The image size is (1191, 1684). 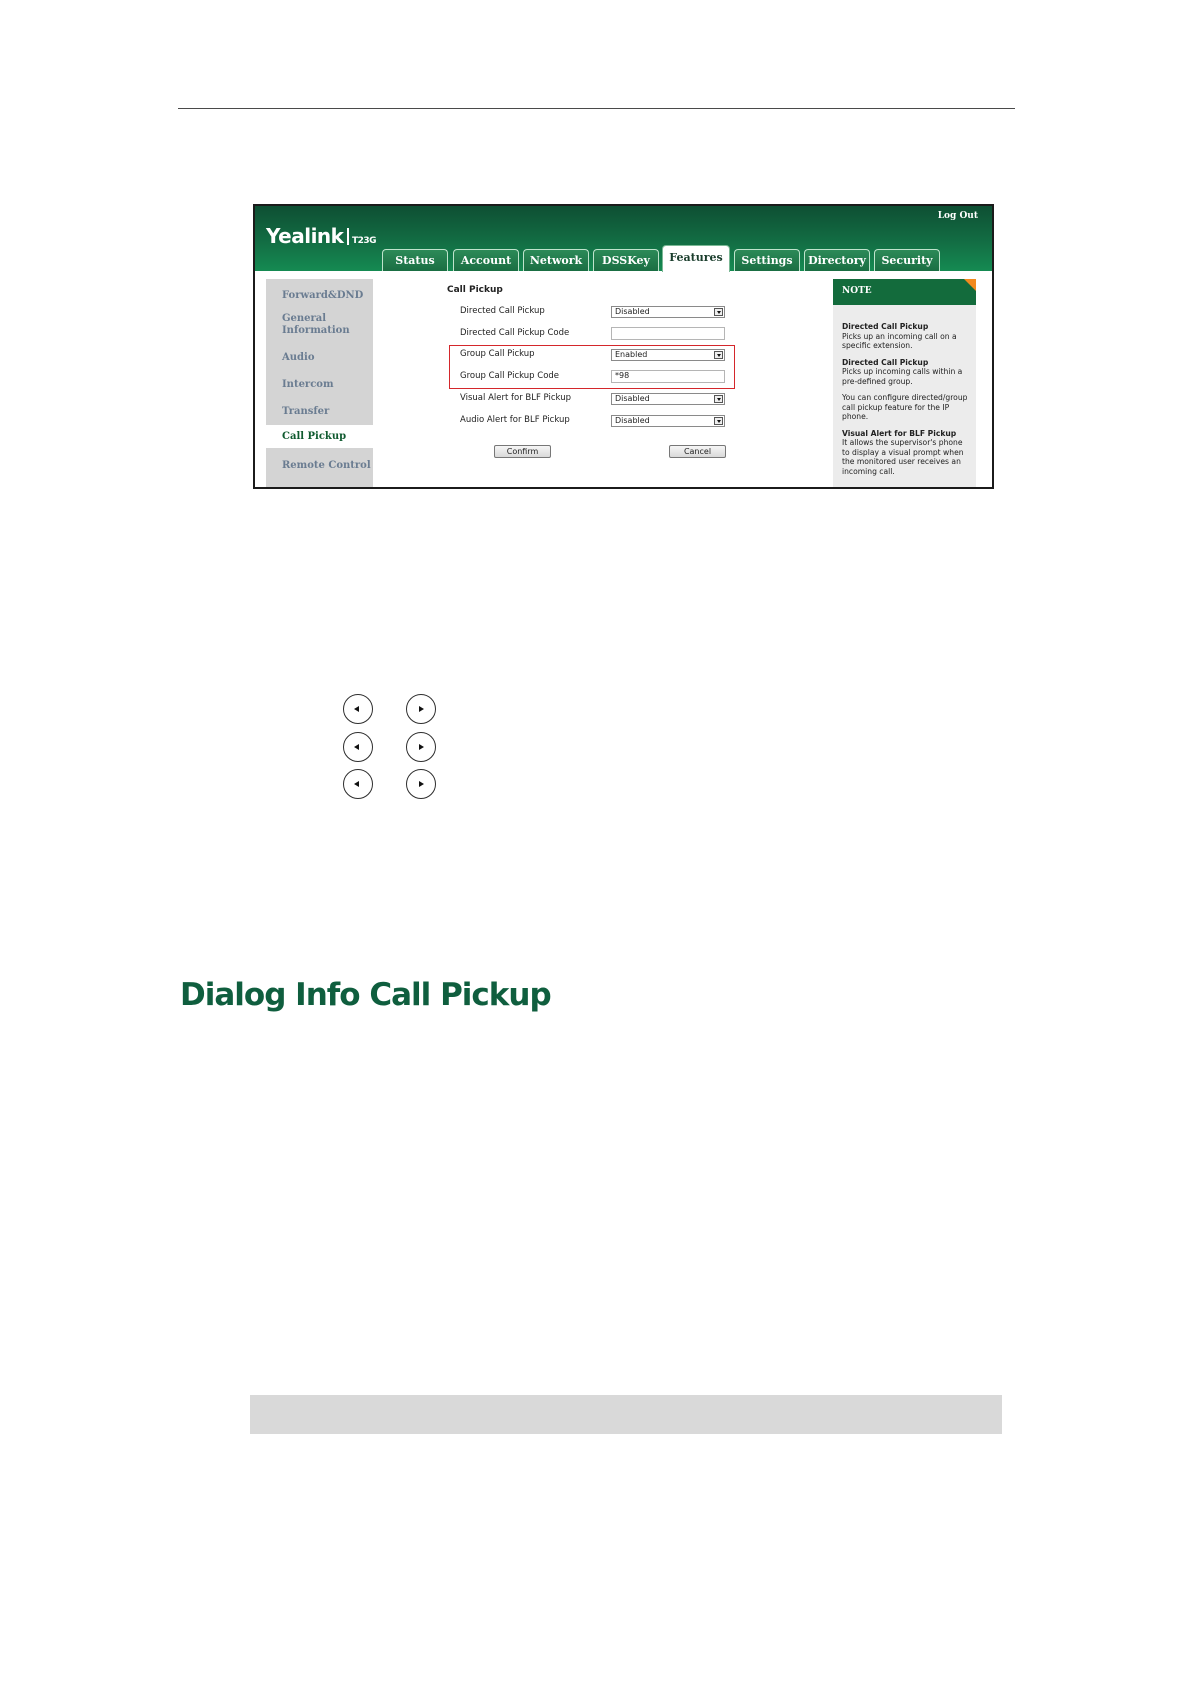 I want to click on sidebar-item-call-pickup: Call Pickup, so click(x=320, y=436).